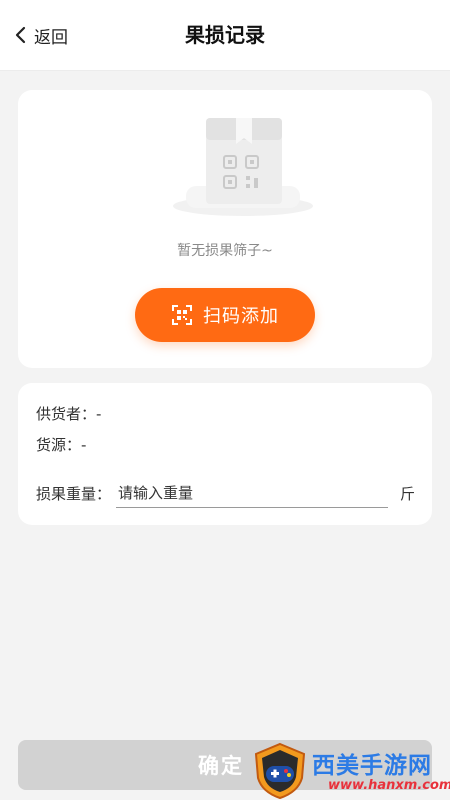  Describe the element at coordinates (389, 785) in the screenshot. I see `watermark-url: www.hanxm.com` at that location.